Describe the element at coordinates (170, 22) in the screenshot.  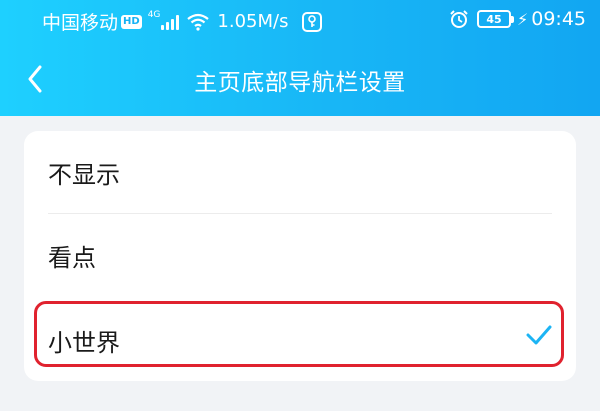
I see `signal-icon` at that location.